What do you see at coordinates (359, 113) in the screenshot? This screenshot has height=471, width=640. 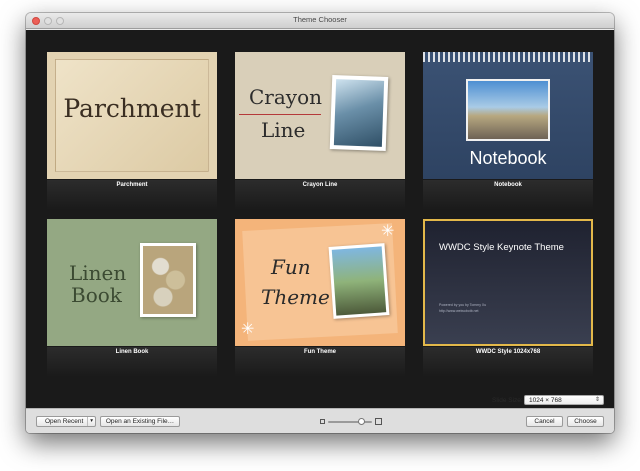 I see `skyscraper-photo` at bounding box center [359, 113].